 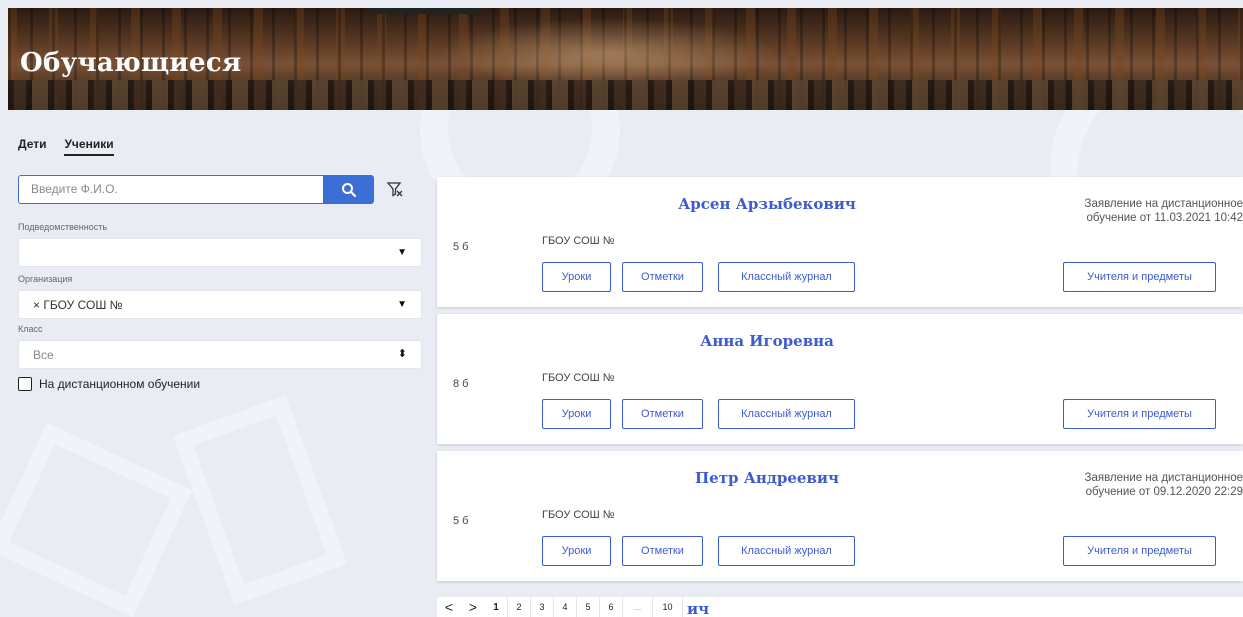 What do you see at coordinates (767, 478) in the screenshot?
I see `student-name: Петр Андреевич` at bounding box center [767, 478].